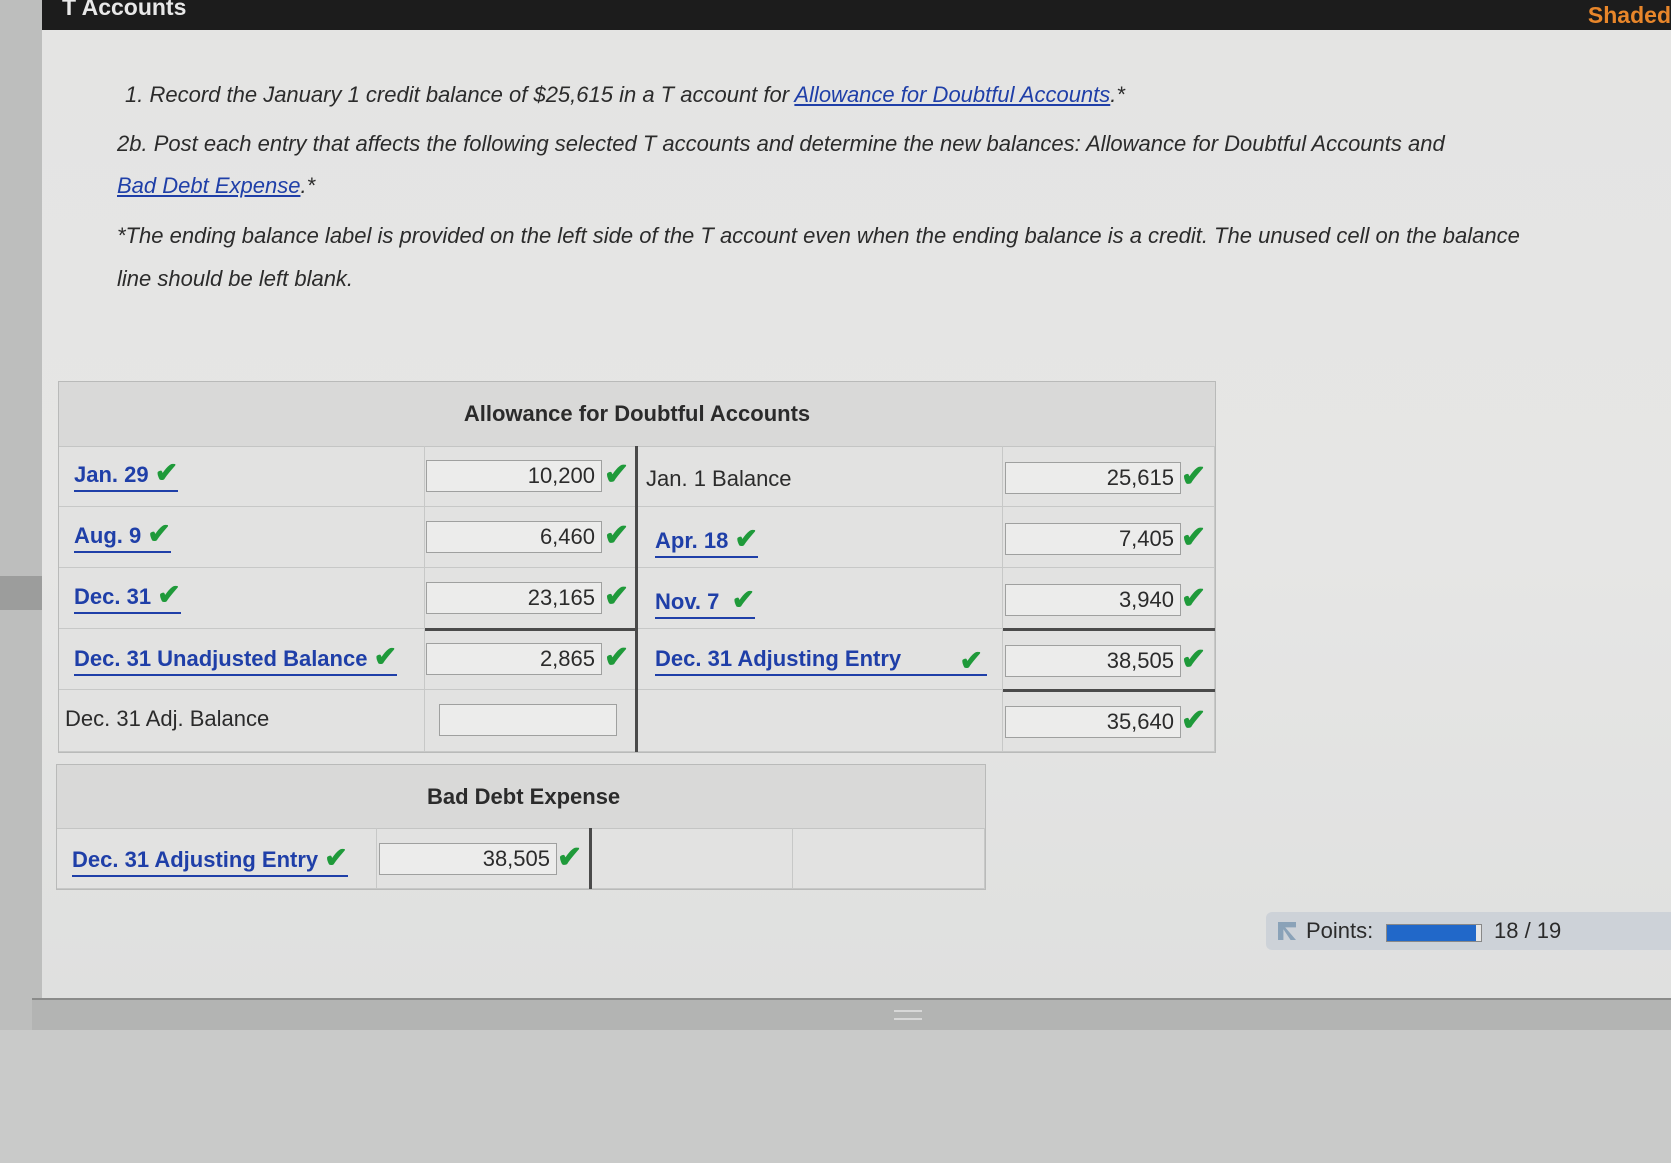  I want to click on total-rule-left, so click(531, 629).